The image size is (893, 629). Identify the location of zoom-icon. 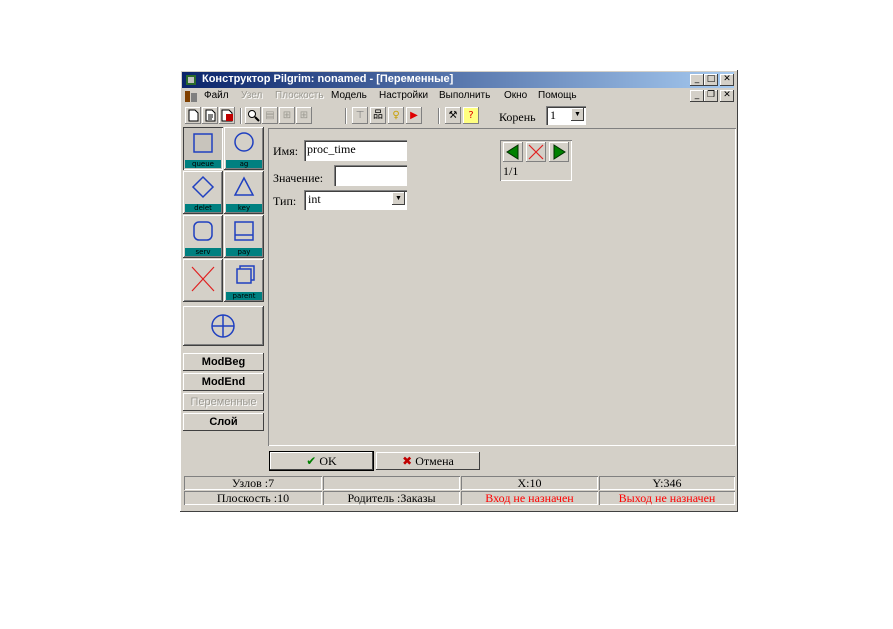
(253, 116).